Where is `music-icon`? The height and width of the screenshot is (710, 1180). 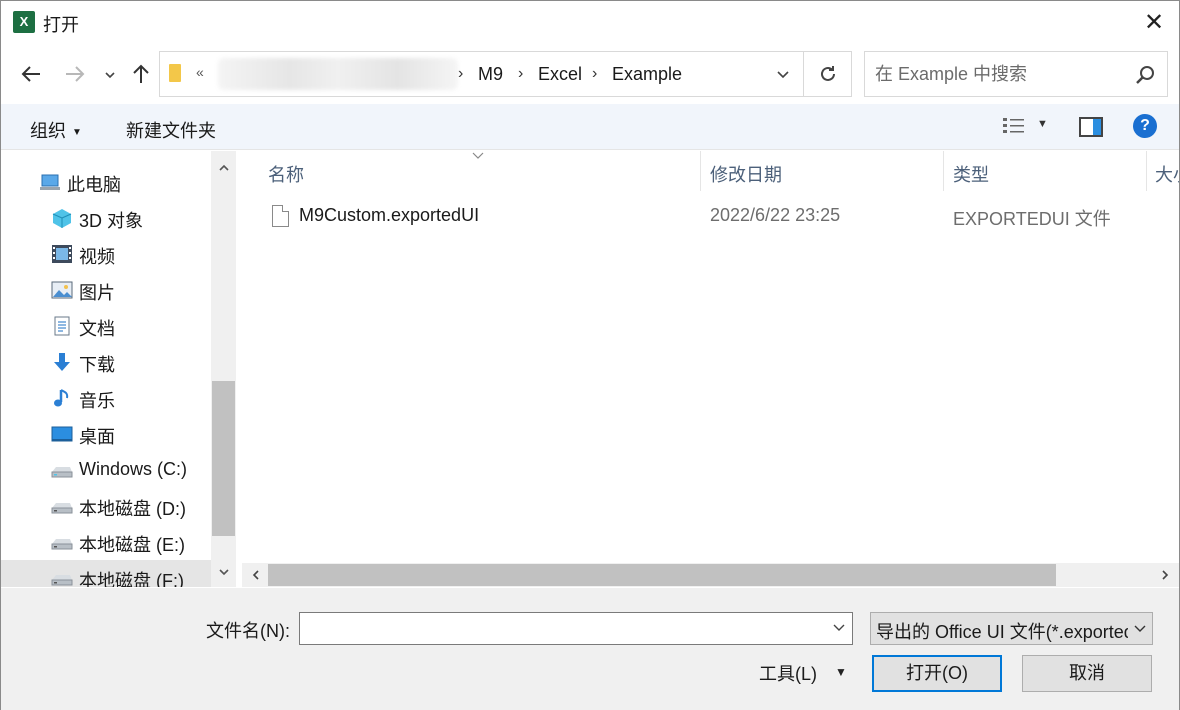
music-icon is located at coordinates (61, 398).